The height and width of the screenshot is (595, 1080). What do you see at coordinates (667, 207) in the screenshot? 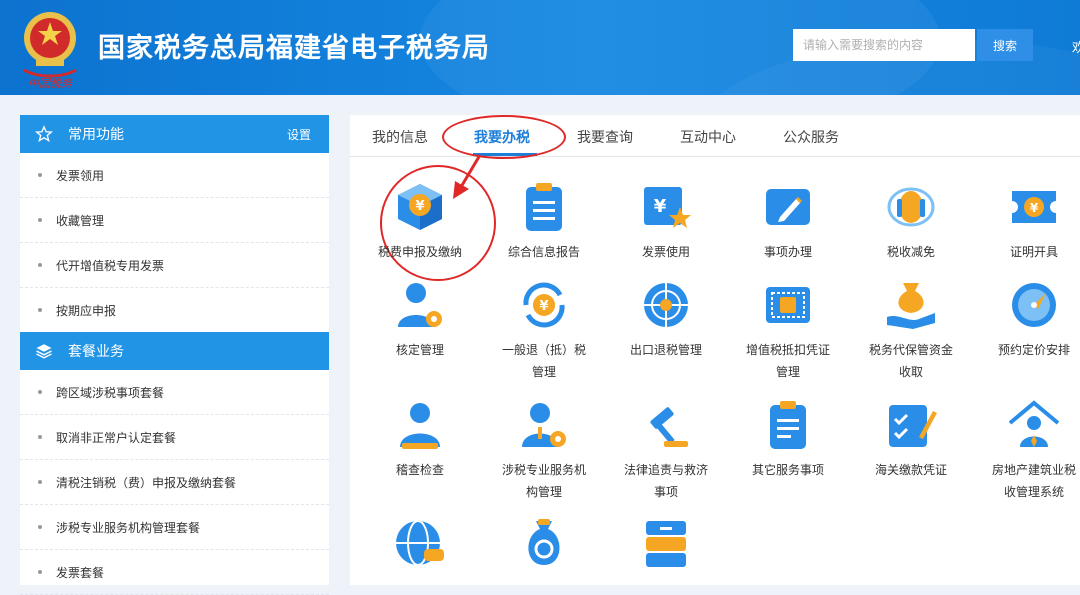
I see `invoice-star-icon: ¥` at bounding box center [667, 207].